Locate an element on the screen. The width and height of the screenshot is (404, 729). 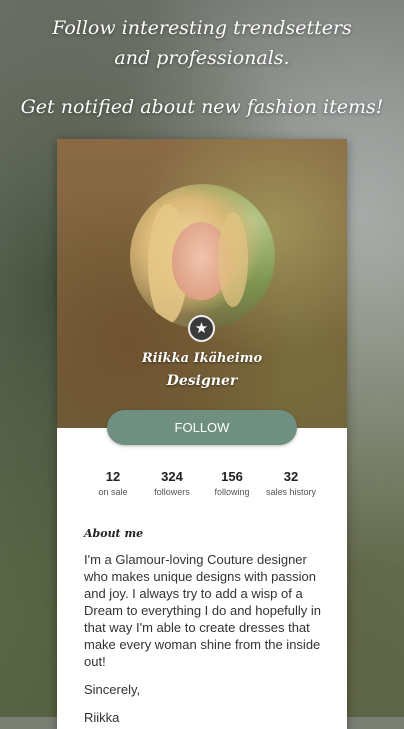
profile-name: Riikka Ikäheimo is located at coordinates (202, 358).